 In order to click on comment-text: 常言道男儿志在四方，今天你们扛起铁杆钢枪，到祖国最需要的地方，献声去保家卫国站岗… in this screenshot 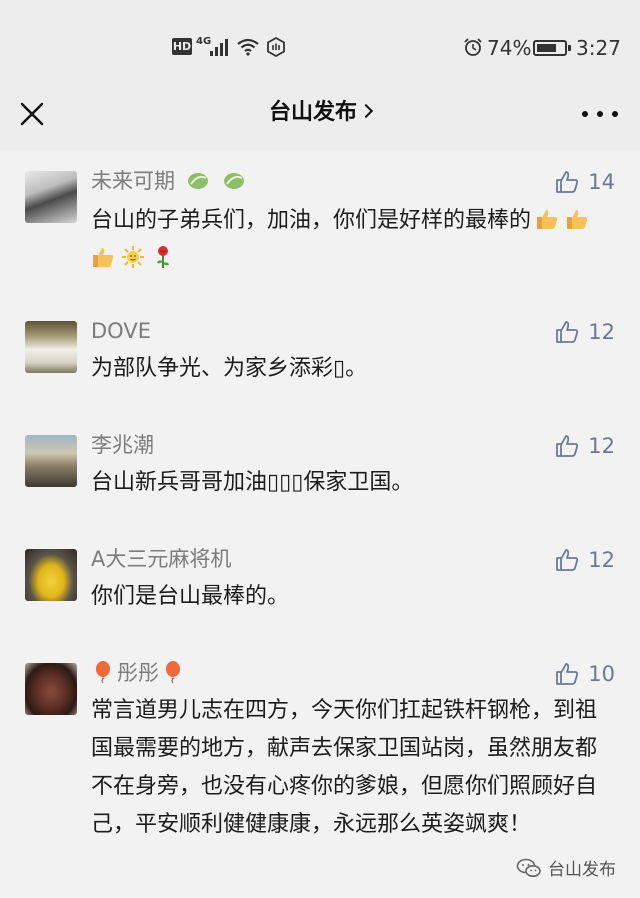, I will do `click(344, 767)`.